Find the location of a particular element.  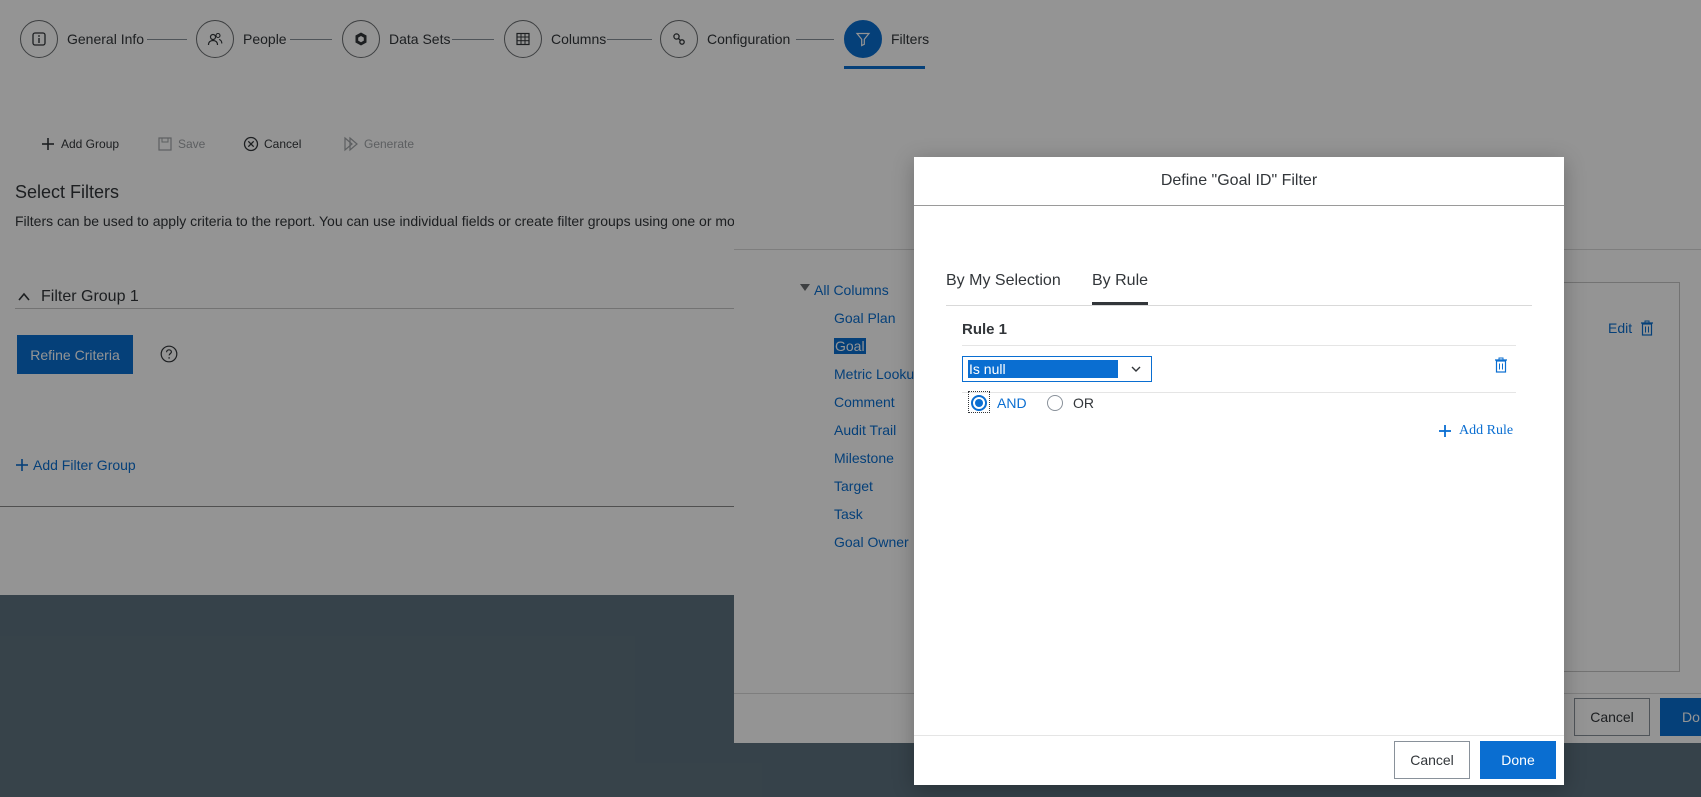

chevron-down-icon is located at coordinates (1136, 369).